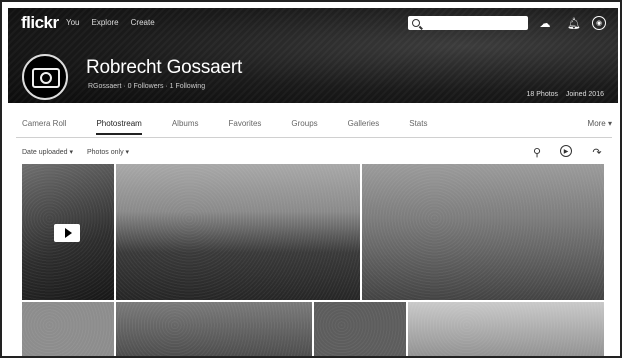 This screenshot has height=358, width=622. I want to click on tabs-divider, so click(314, 137).